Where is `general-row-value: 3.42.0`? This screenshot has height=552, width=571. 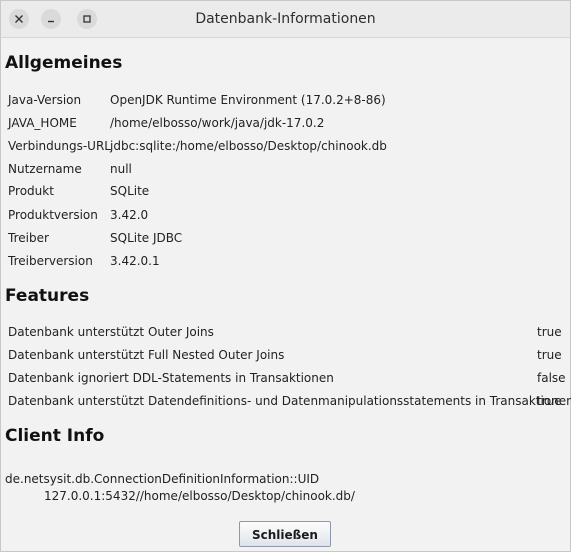
general-row-value: 3.42.0 is located at coordinates (129, 215).